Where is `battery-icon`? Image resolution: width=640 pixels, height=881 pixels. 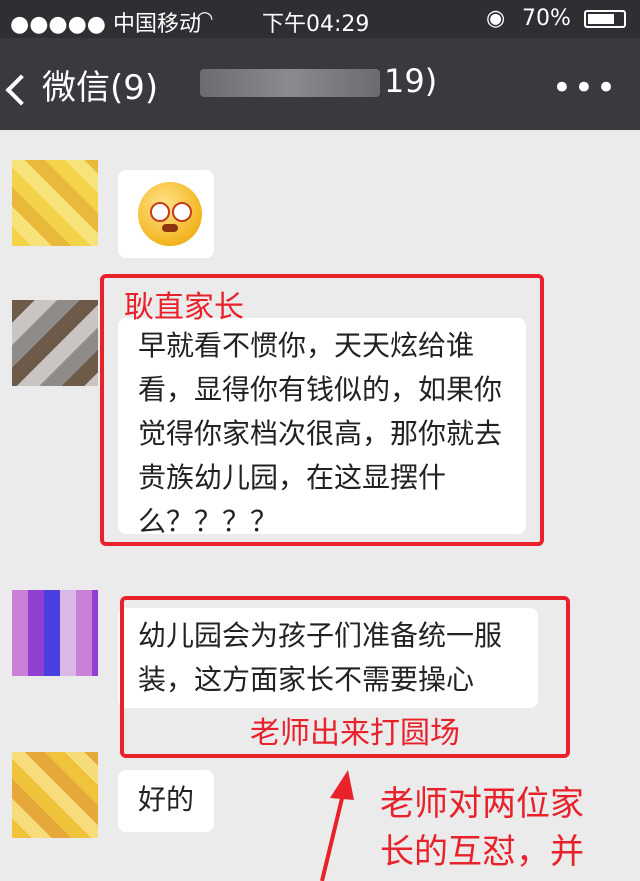 battery-icon is located at coordinates (605, 19).